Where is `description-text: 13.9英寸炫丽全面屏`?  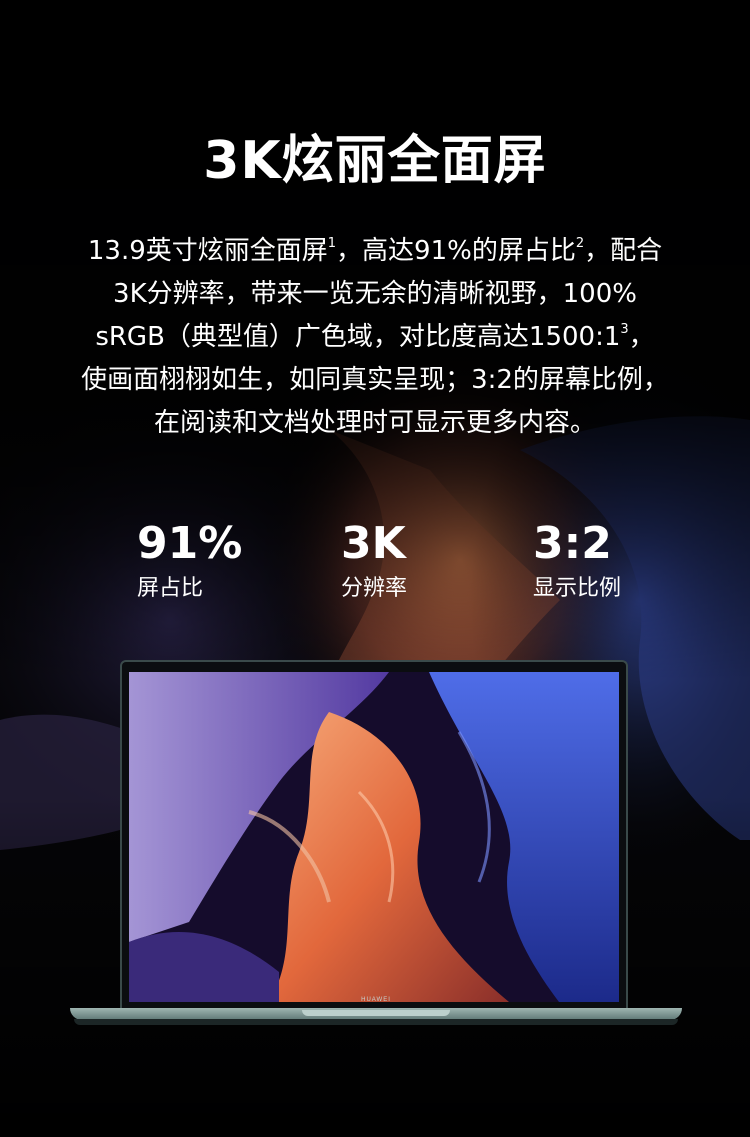
description-text: 13.9英寸炫丽全面屏 is located at coordinates (207, 251).